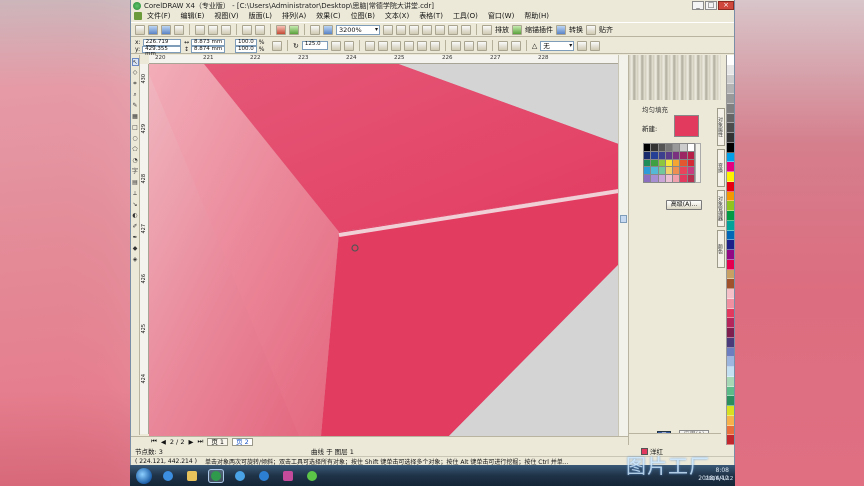 This screenshot has height=486, width=864. I want to click on node-break-icon, so click(408, 45).